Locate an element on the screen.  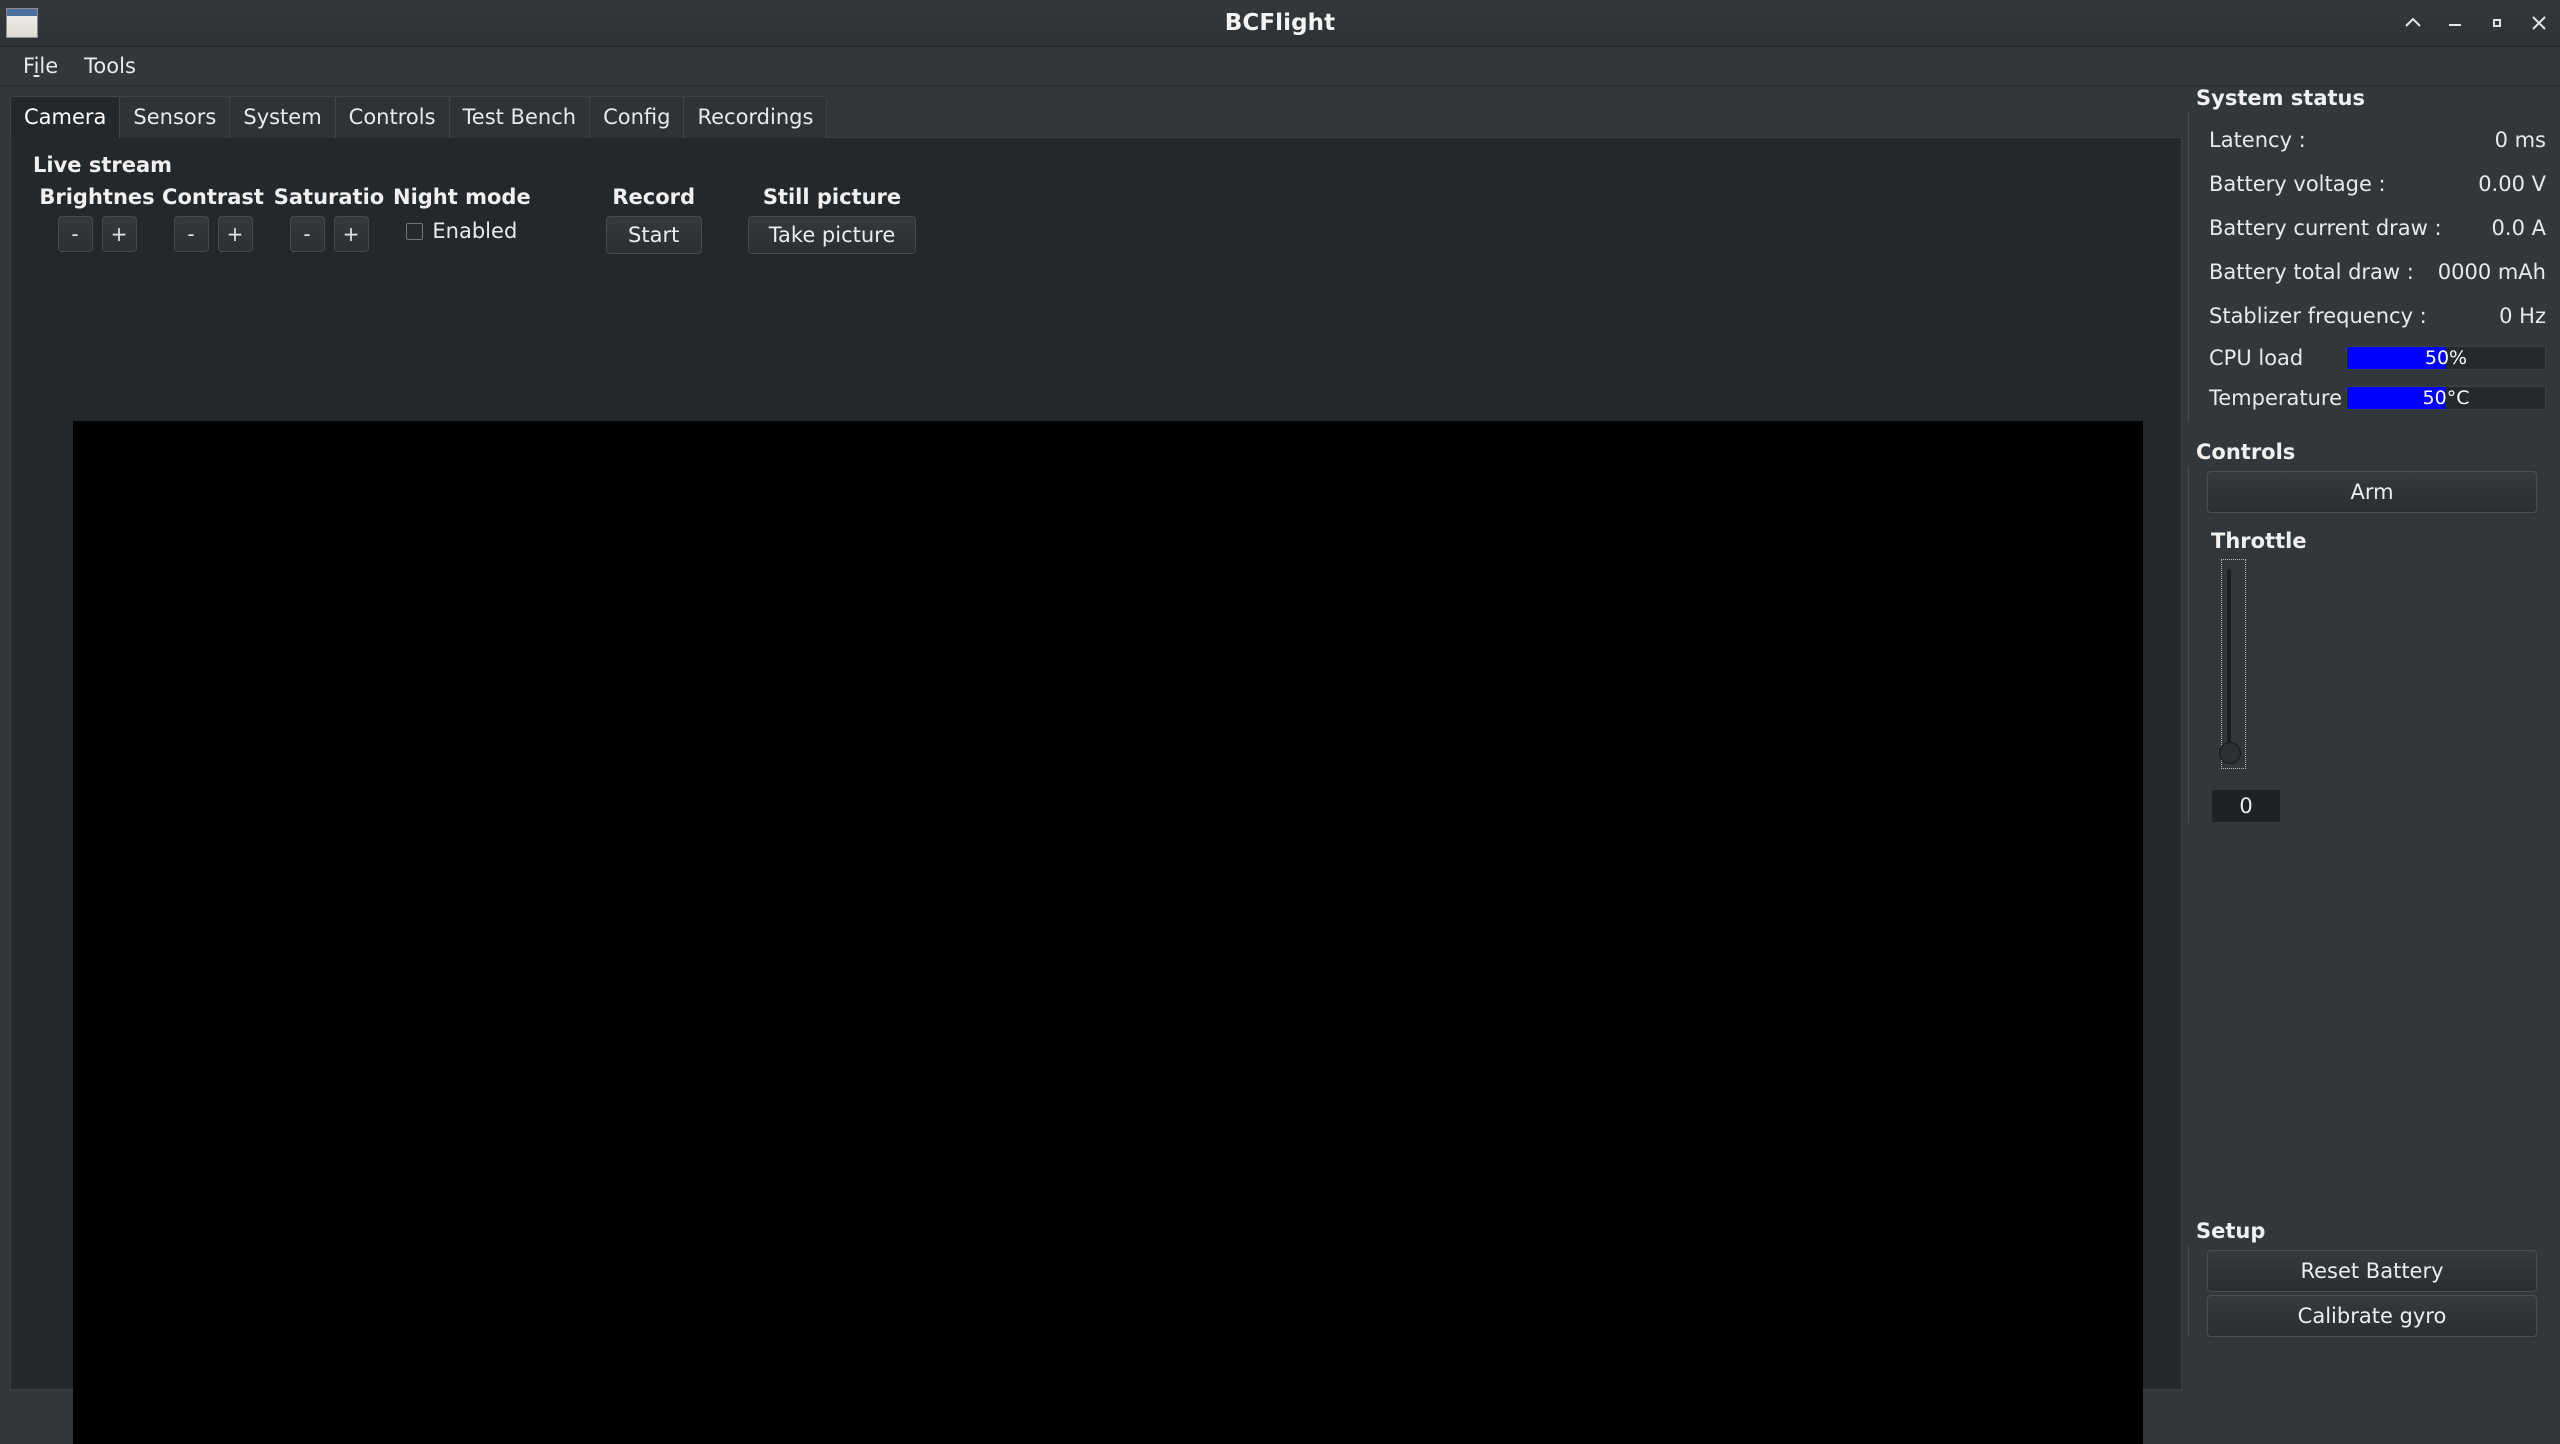
reset-battery-button: Reset Battery is located at coordinates (2372, 1271).